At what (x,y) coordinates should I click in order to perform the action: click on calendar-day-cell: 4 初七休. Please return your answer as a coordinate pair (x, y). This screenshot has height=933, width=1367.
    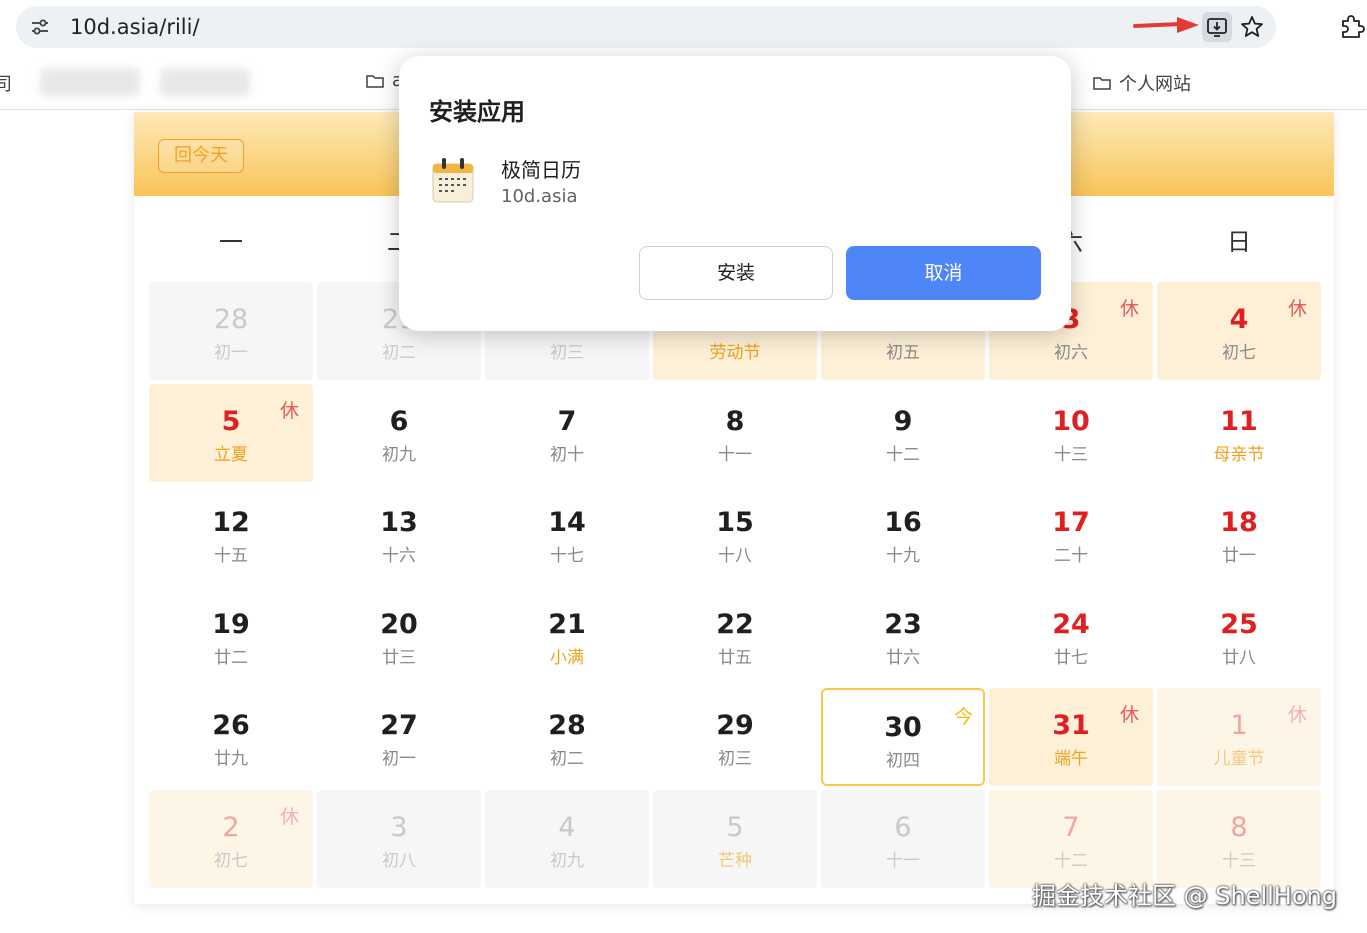
    Looking at the image, I should click on (1239, 331).